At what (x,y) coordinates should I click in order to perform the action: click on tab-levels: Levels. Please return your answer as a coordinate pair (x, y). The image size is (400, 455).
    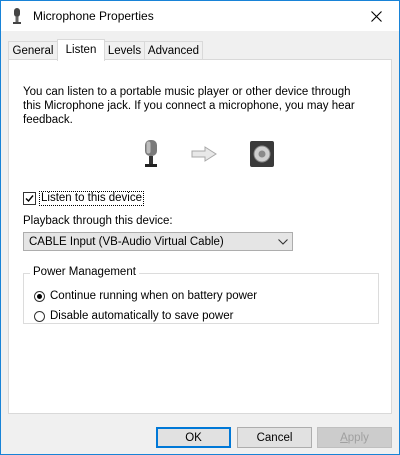
    Looking at the image, I should click on (124, 50).